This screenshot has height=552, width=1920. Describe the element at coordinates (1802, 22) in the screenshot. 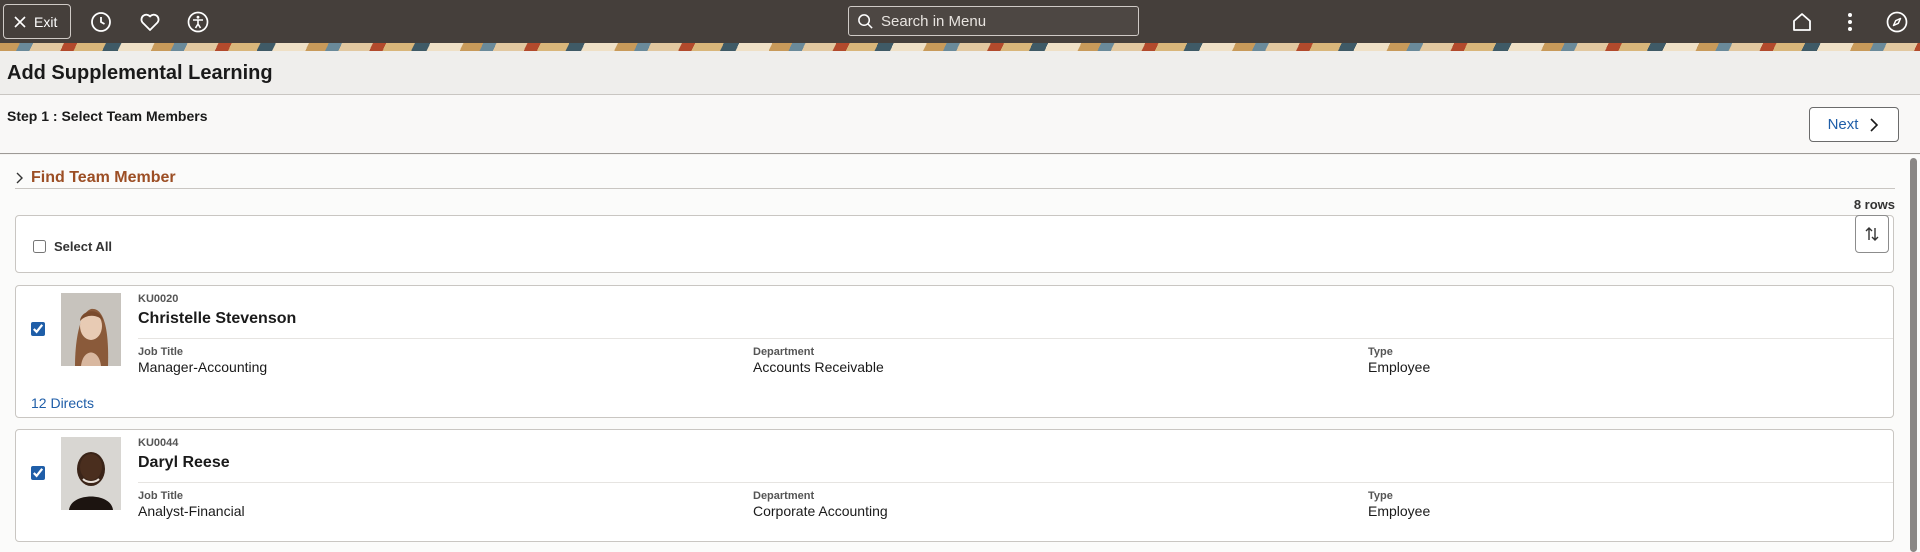

I see `home-icon` at that location.